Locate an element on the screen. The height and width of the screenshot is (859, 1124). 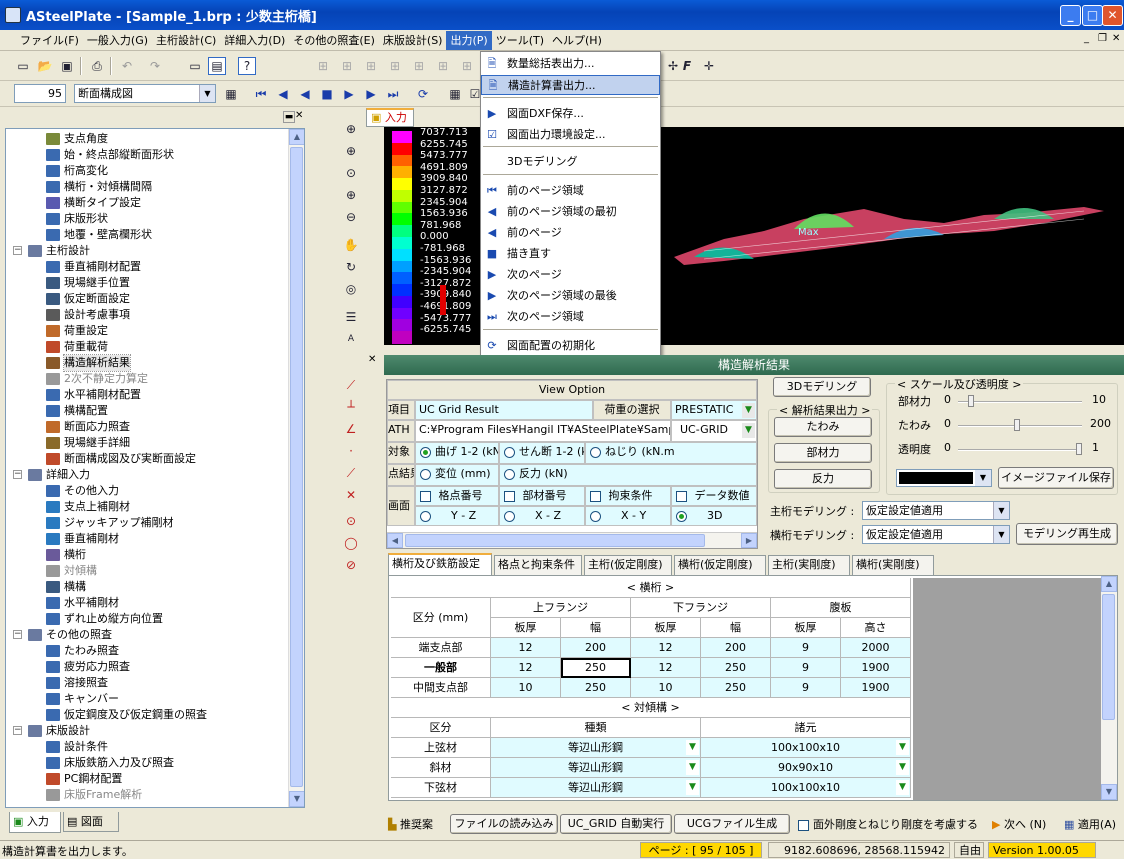
menu-detail-input: 詳細入力(D) is located at coordinates (254, 40).